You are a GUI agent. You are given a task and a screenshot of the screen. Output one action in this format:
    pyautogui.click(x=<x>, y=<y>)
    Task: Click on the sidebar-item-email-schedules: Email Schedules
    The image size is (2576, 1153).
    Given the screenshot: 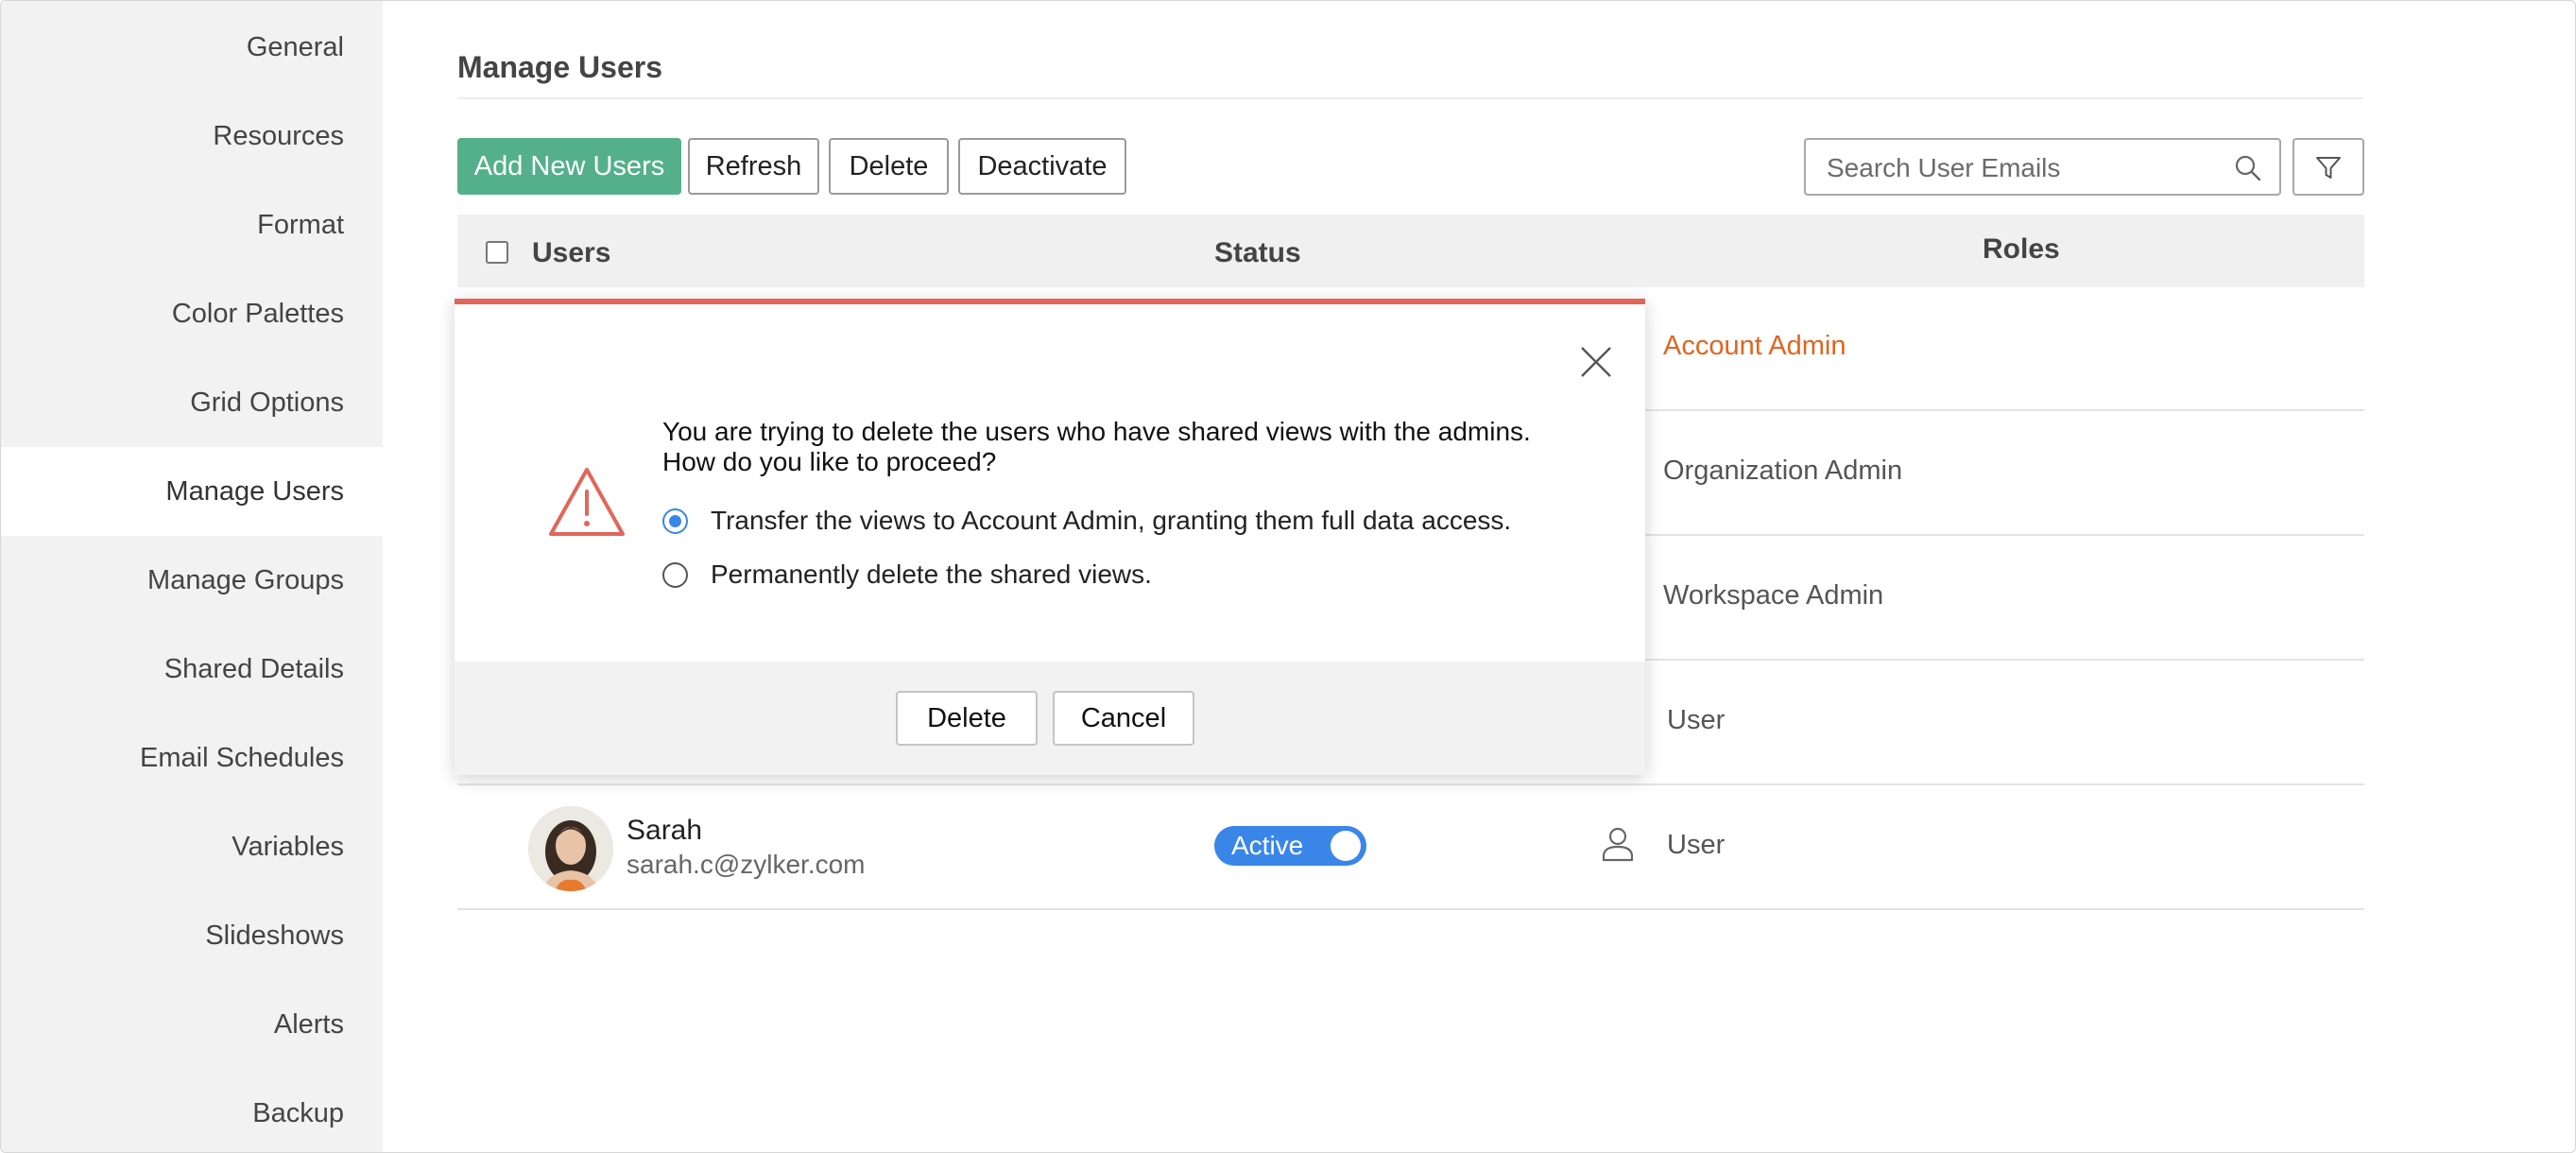 What is the action you would take?
    pyautogui.click(x=192, y=758)
    